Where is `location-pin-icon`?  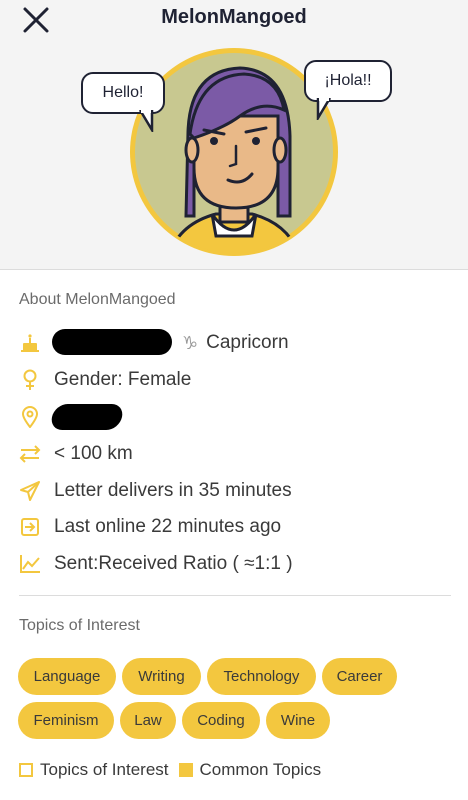
location-pin-icon is located at coordinates (30, 417).